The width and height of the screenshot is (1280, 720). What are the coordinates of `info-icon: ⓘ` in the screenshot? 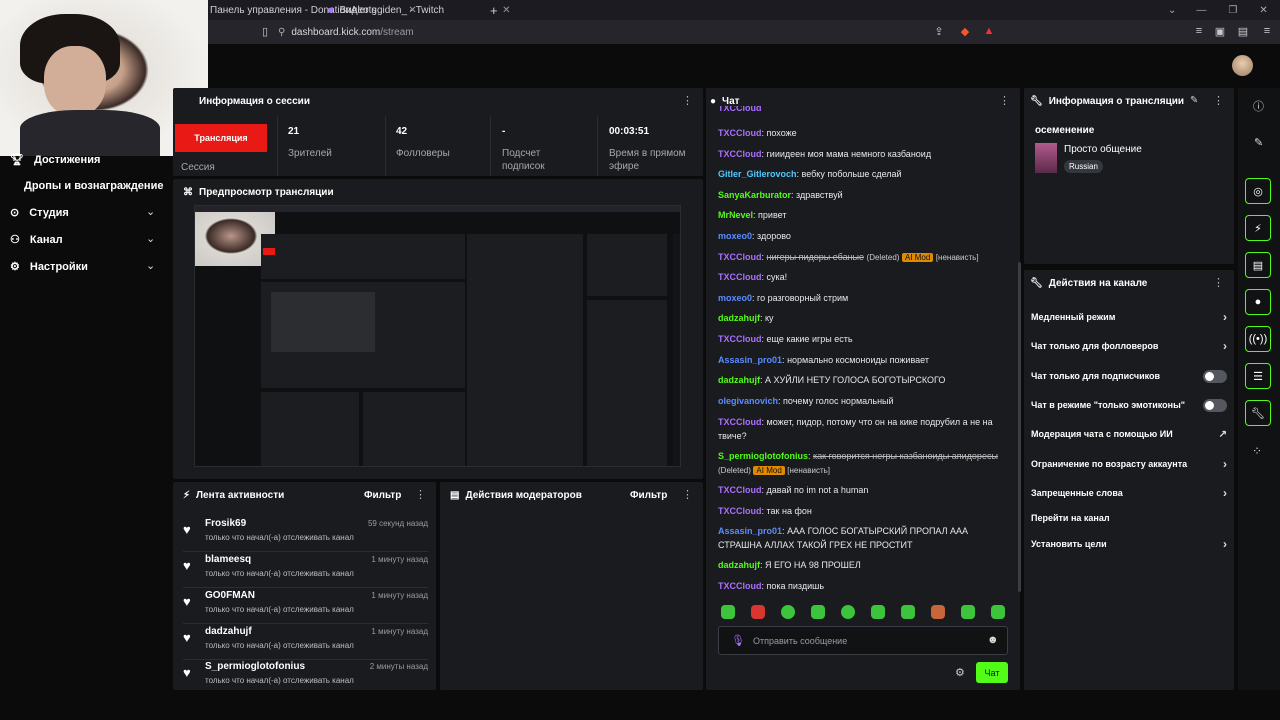 It's located at (1258, 106).